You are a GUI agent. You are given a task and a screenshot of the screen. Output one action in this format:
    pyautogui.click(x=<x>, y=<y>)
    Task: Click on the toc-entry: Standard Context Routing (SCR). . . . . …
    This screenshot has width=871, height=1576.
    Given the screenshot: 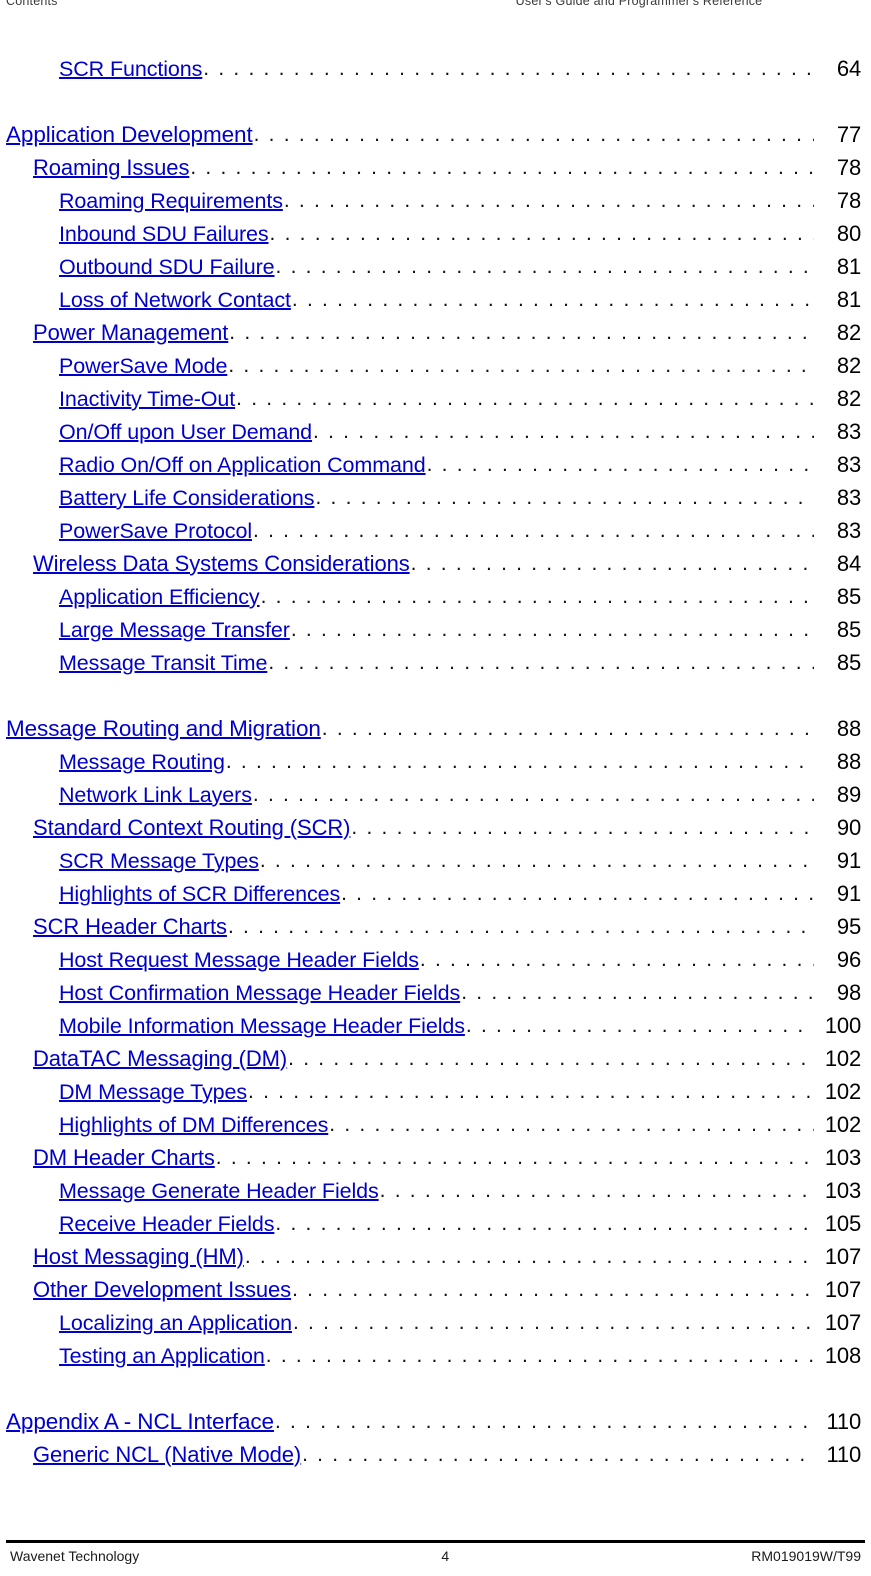 What is the action you would take?
    pyautogui.click(x=435, y=831)
    